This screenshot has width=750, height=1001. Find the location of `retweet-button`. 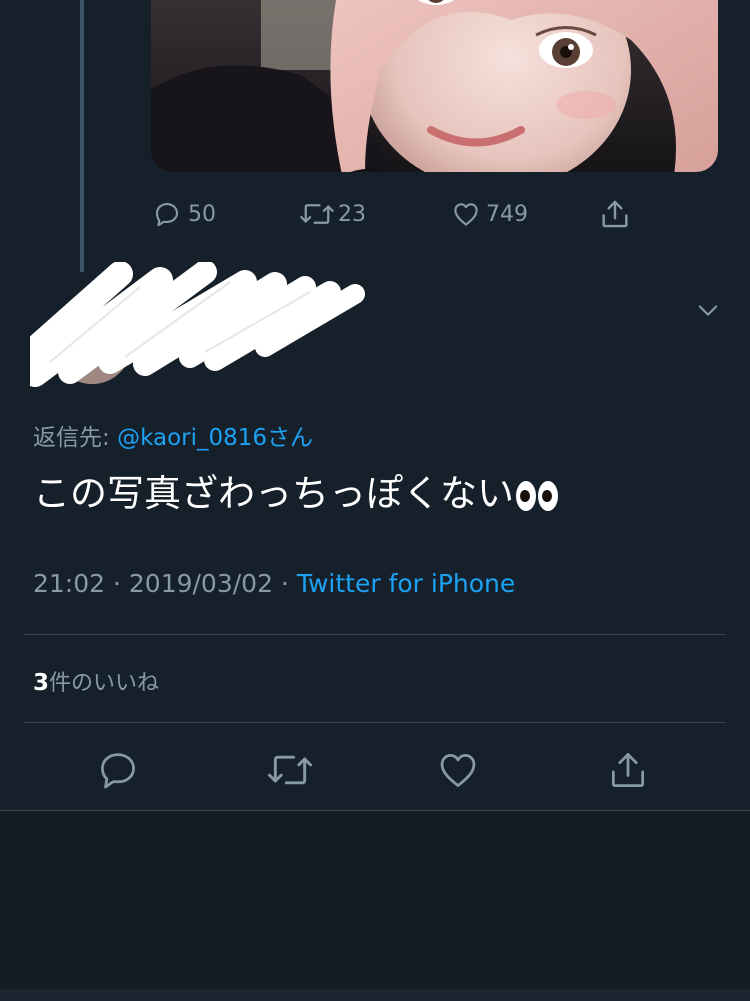

retweet-button is located at coordinates (290, 770).